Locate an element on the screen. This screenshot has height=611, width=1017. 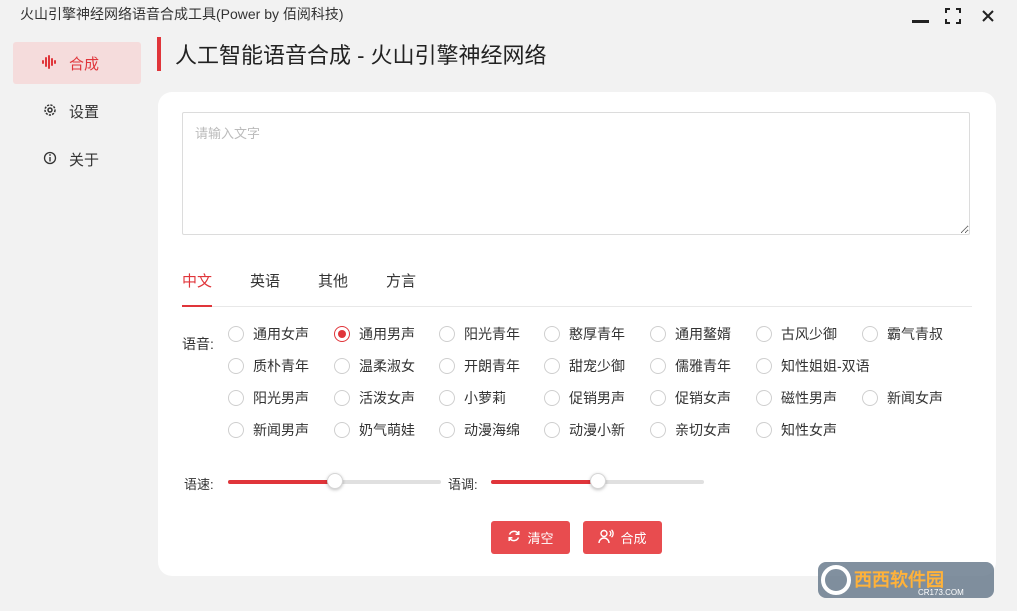
pitch-slider-fill is located at coordinates (544, 482).